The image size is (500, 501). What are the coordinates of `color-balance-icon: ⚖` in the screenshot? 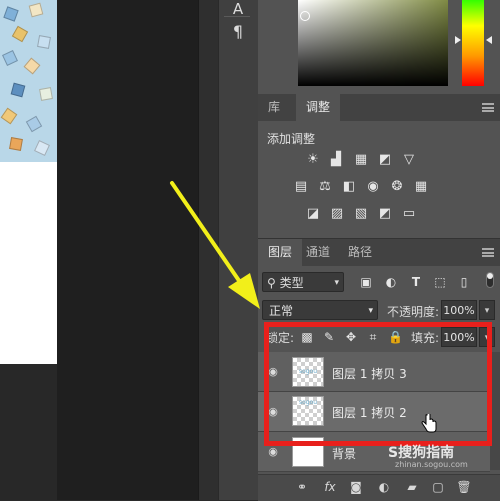 It's located at (325, 187).